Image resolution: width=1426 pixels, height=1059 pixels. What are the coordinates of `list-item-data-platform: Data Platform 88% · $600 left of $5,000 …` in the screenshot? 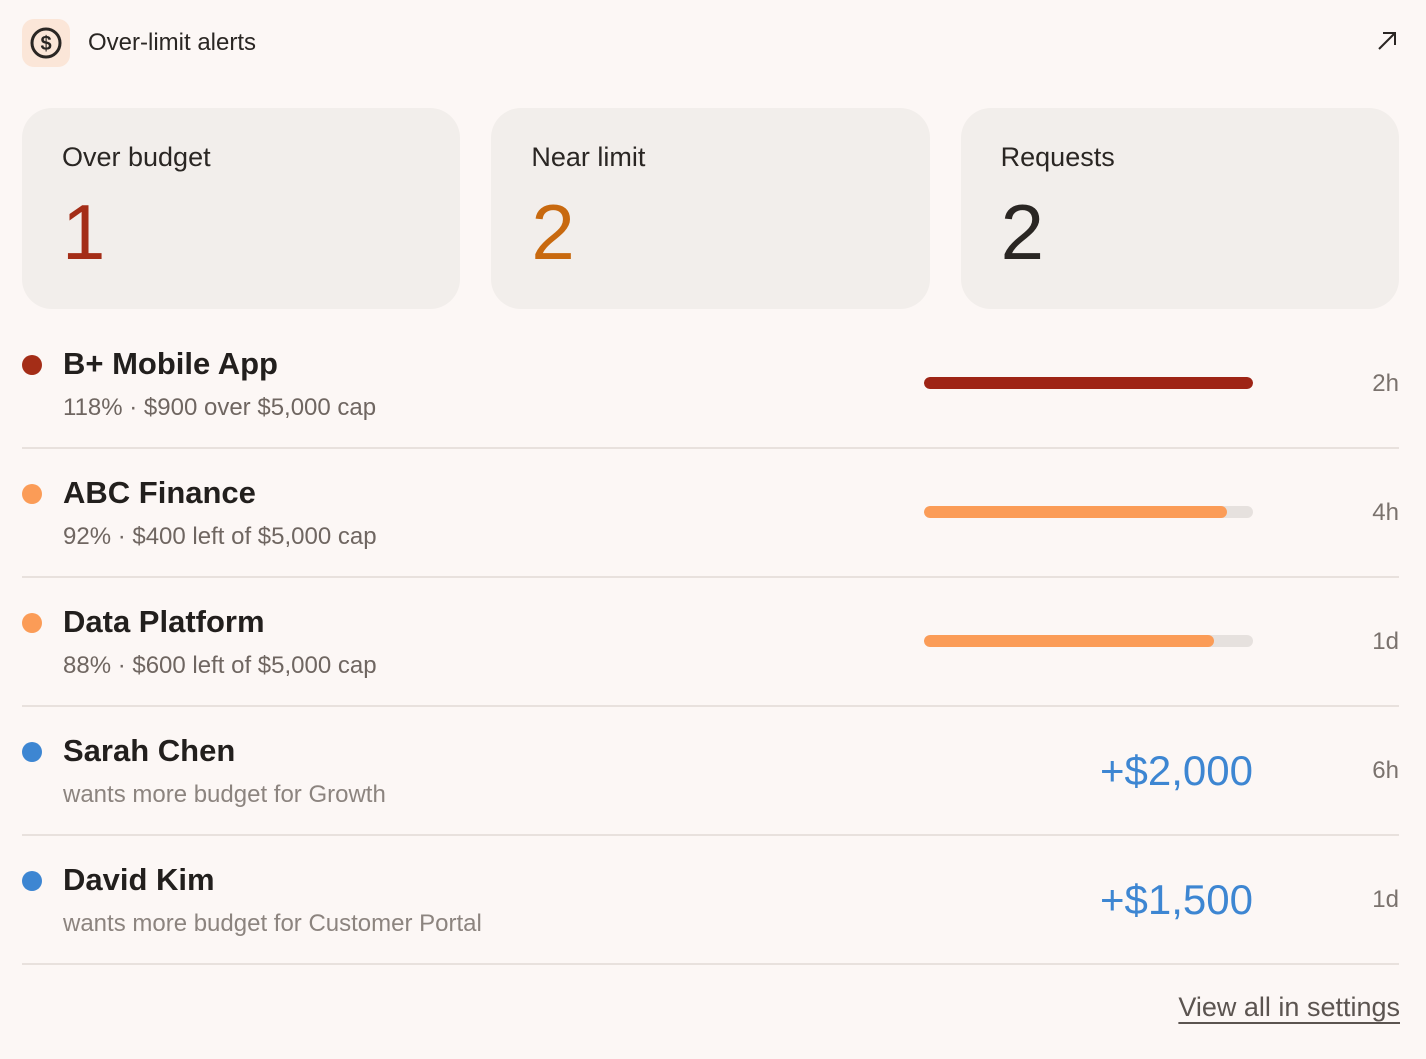 It's located at (710, 642).